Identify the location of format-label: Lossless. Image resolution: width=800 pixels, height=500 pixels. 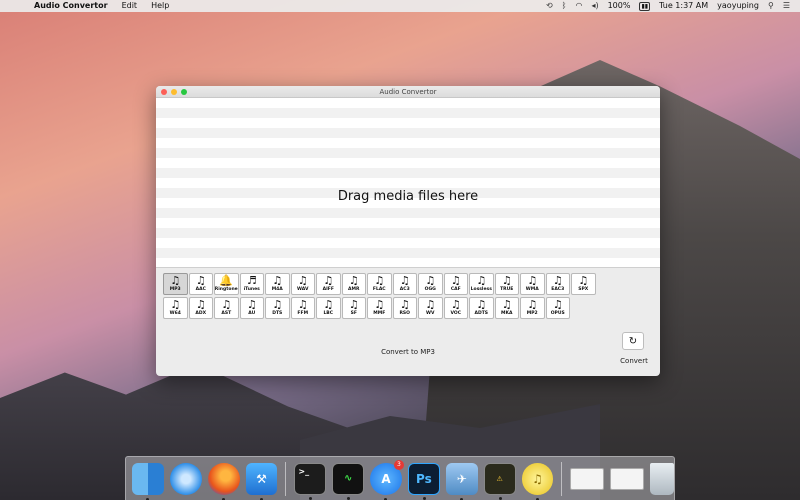
(481, 289).